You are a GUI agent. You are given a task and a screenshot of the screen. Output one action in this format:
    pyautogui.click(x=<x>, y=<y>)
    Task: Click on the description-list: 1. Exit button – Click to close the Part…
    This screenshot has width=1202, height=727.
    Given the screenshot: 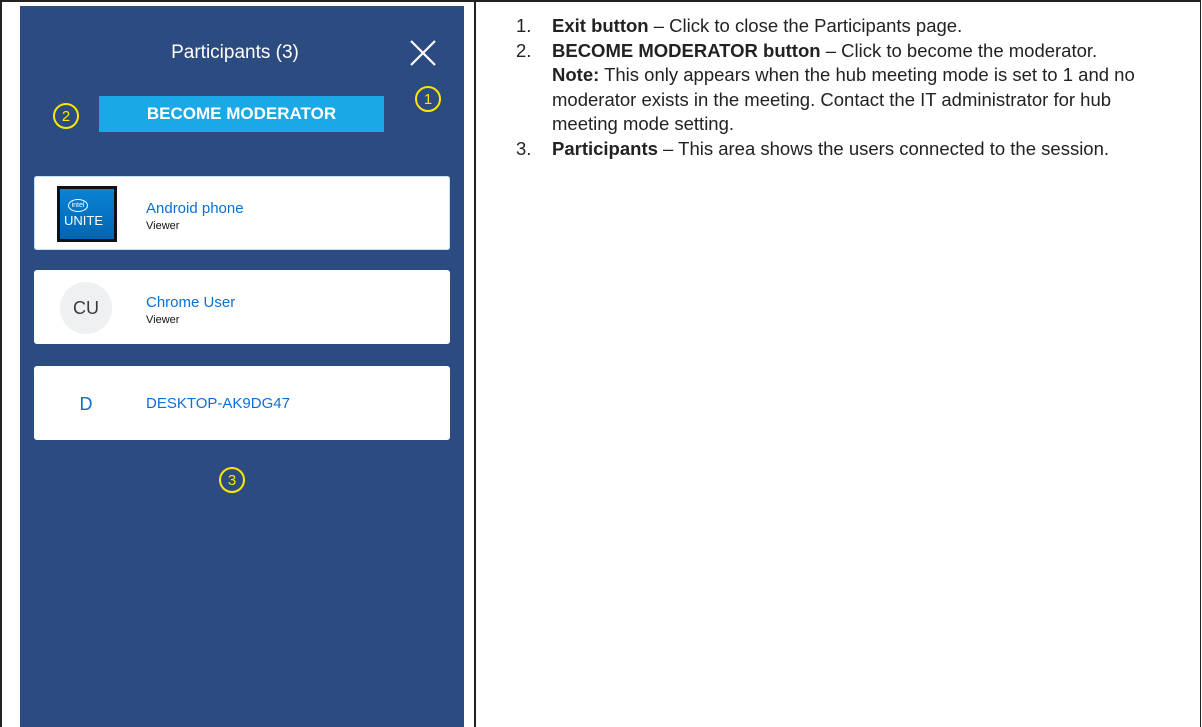 What is the action you would take?
    pyautogui.click(x=844, y=88)
    